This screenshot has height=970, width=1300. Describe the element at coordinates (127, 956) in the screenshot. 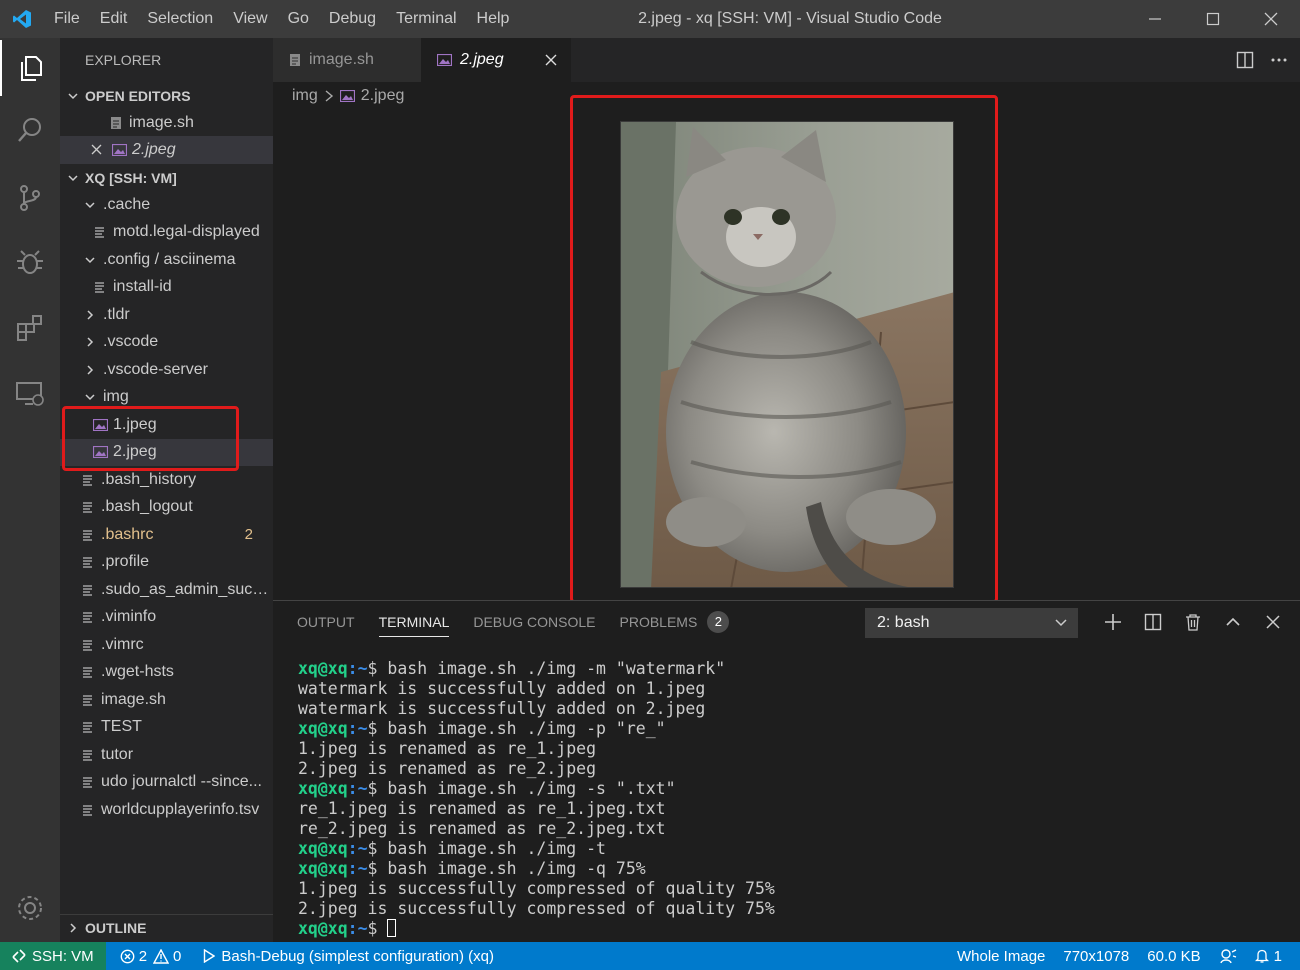

I see `error-icon` at that location.